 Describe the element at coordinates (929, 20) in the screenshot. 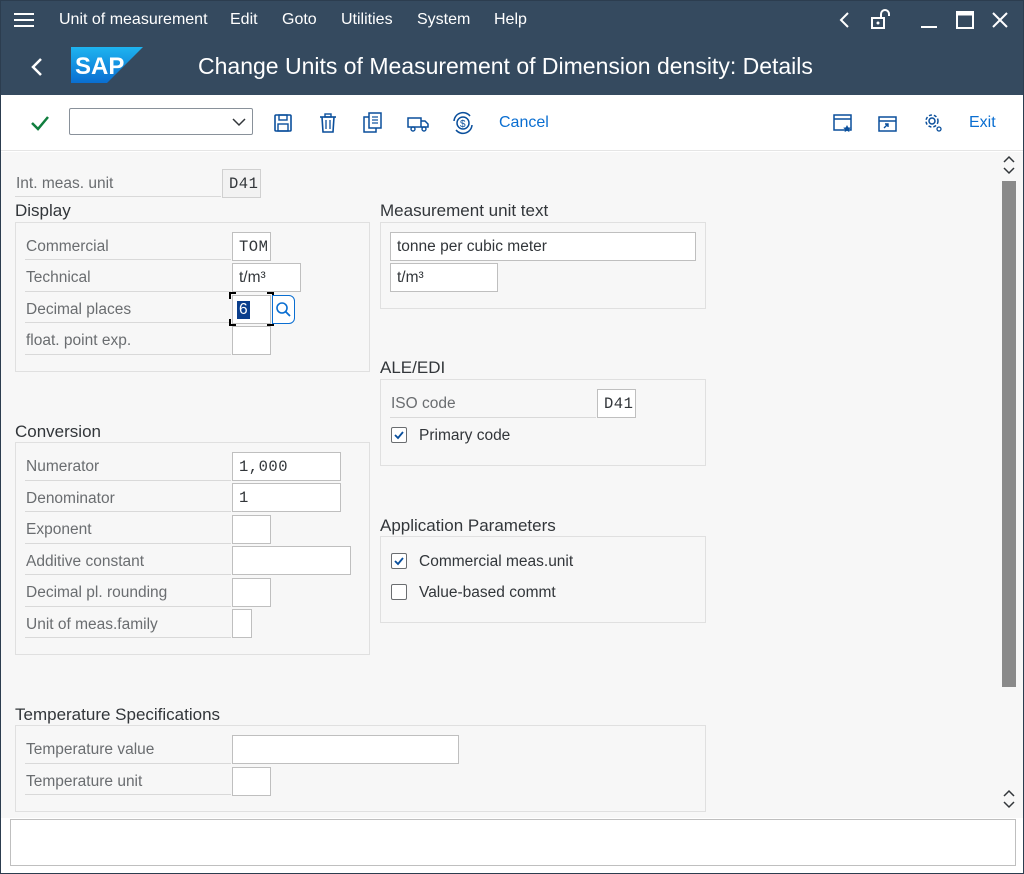

I see `minimize-icon` at that location.